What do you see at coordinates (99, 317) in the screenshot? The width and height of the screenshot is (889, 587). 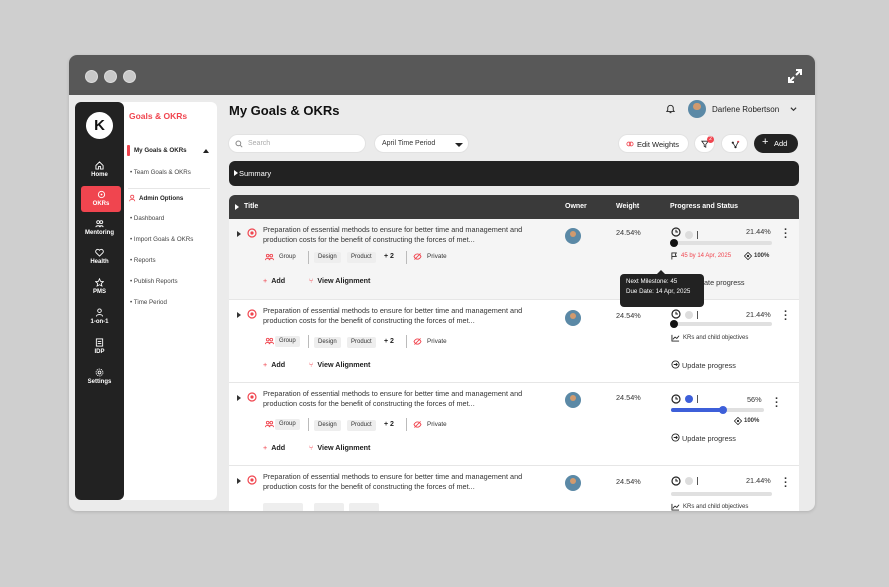 I see `nav-one-on-one: 1-on-1` at bounding box center [99, 317].